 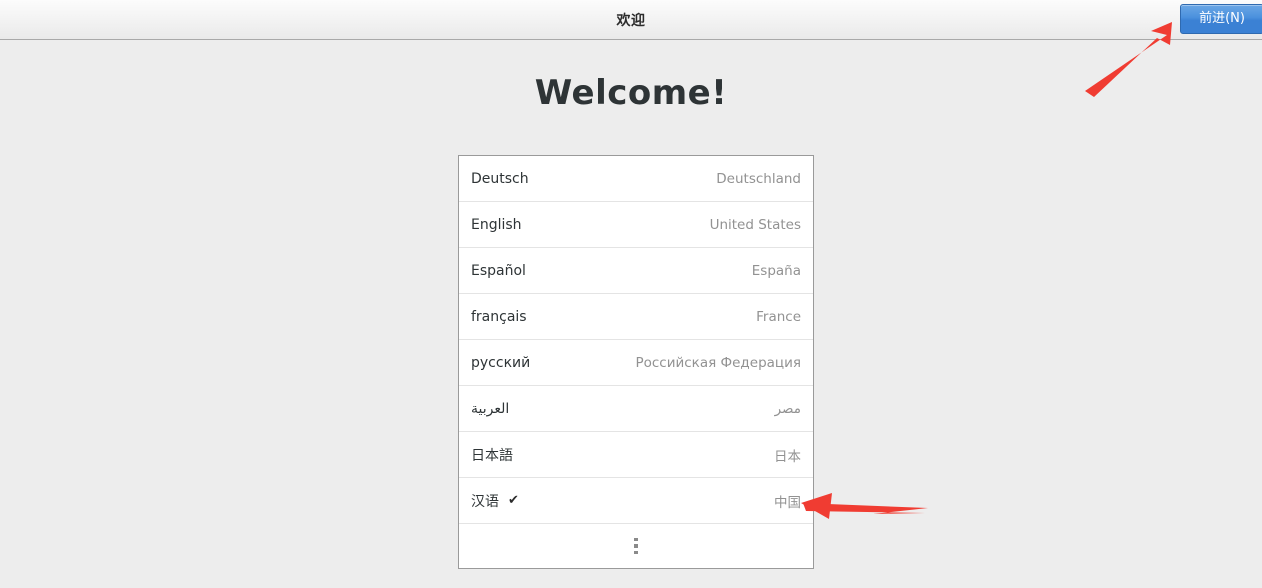 What do you see at coordinates (778, 316) in the screenshot?
I see `language-region-label: France` at bounding box center [778, 316].